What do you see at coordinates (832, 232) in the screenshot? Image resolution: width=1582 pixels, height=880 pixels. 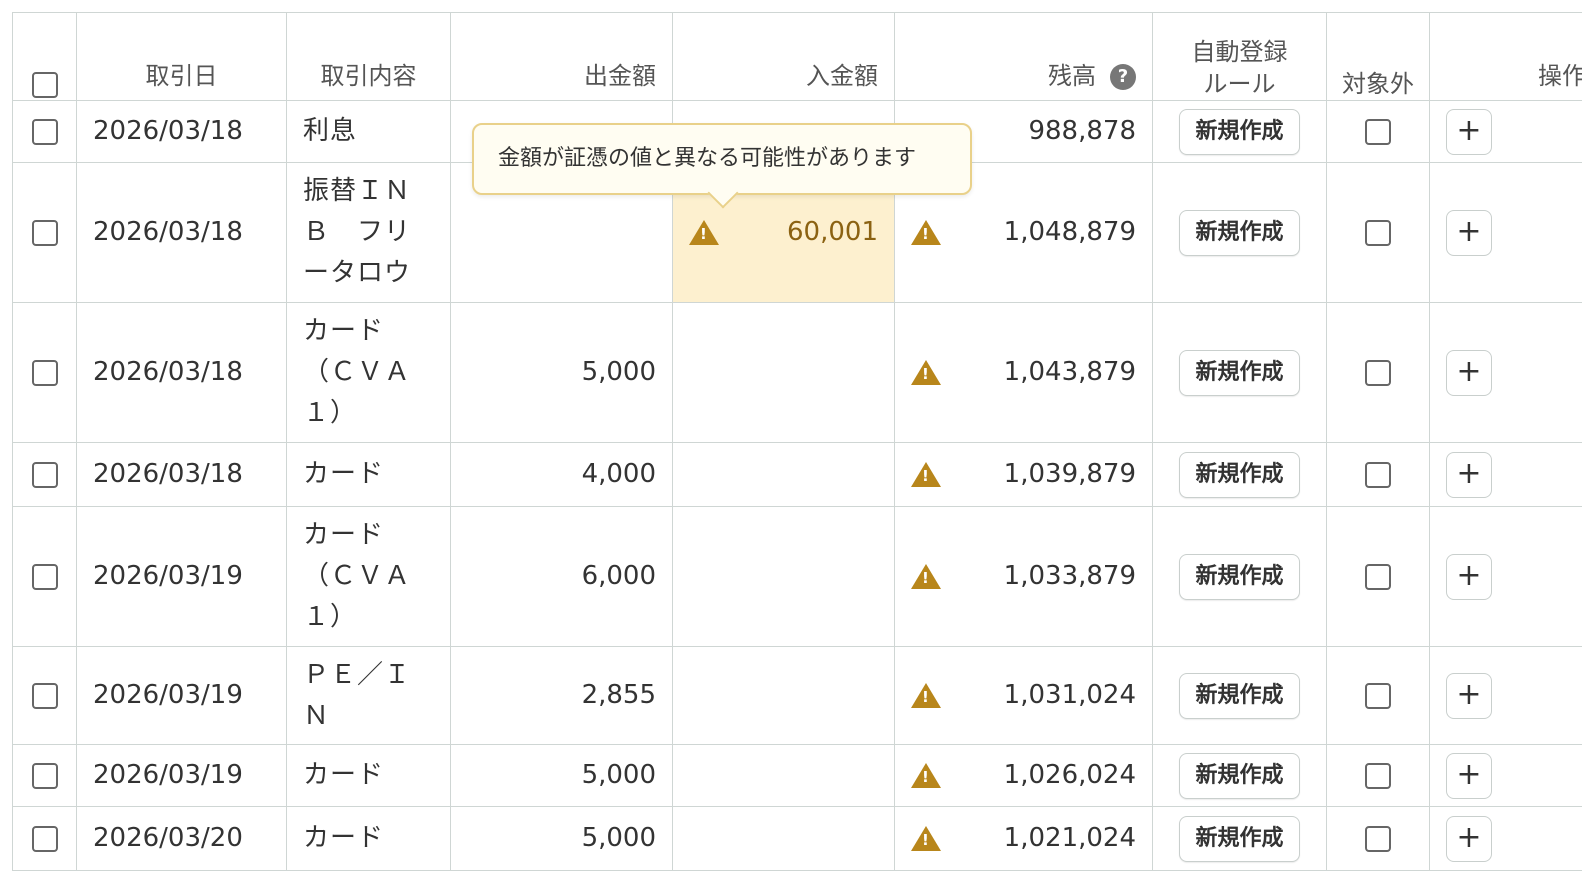 I see `deposit-amount: 60,001` at bounding box center [832, 232].